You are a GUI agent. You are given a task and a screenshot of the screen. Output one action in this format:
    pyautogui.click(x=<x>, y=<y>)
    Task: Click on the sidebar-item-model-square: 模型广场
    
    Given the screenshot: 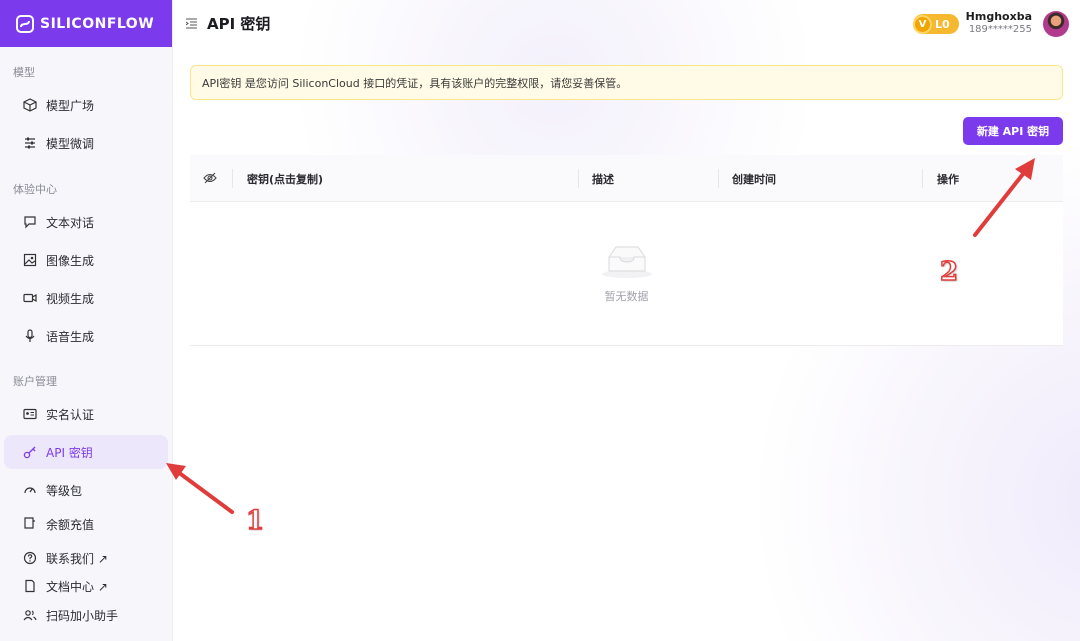 What is the action you would take?
    pyautogui.click(x=86, y=105)
    